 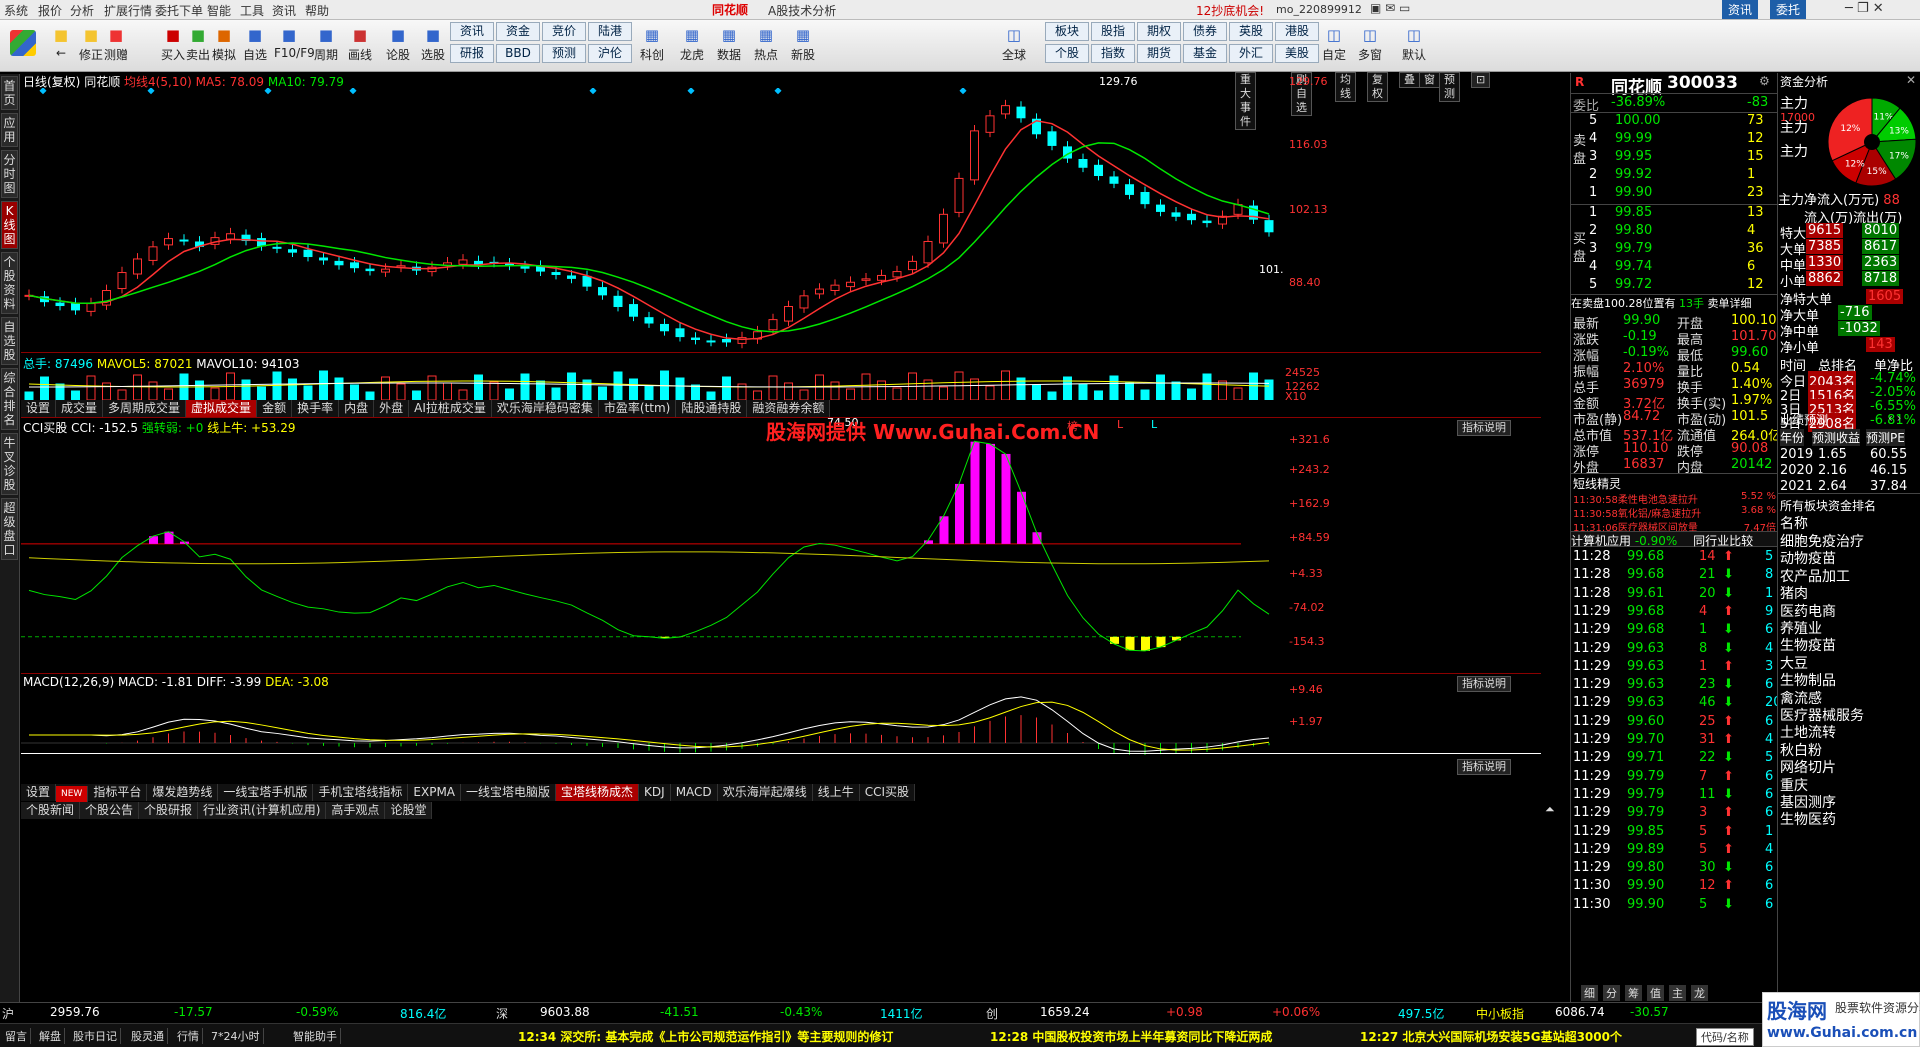 What do you see at coordinates (8, 1013) in the screenshot?
I see `status-cell: 沪` at bounding box center [8, 1013].